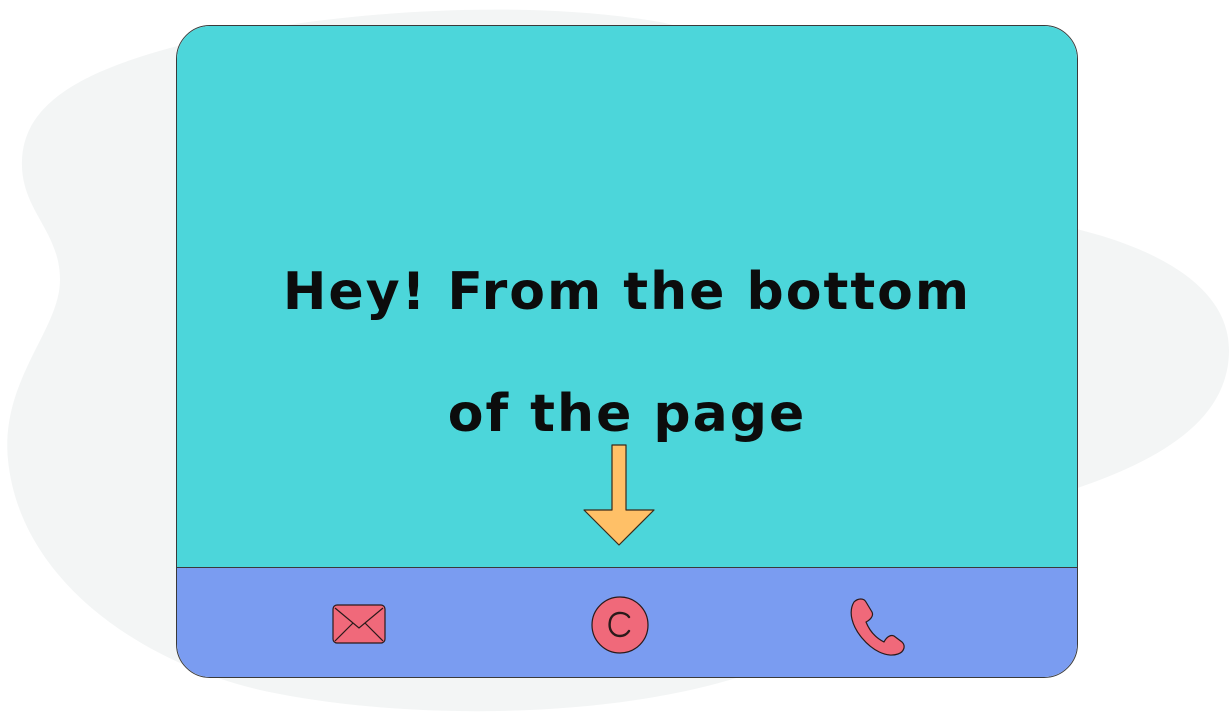 Image resolution: width=1229 pixels, height=721 pixels. Describe the element at coordinates (627, 292) in the screenshot. I see `headline-line-1: Hey! From the bottom` at that location.